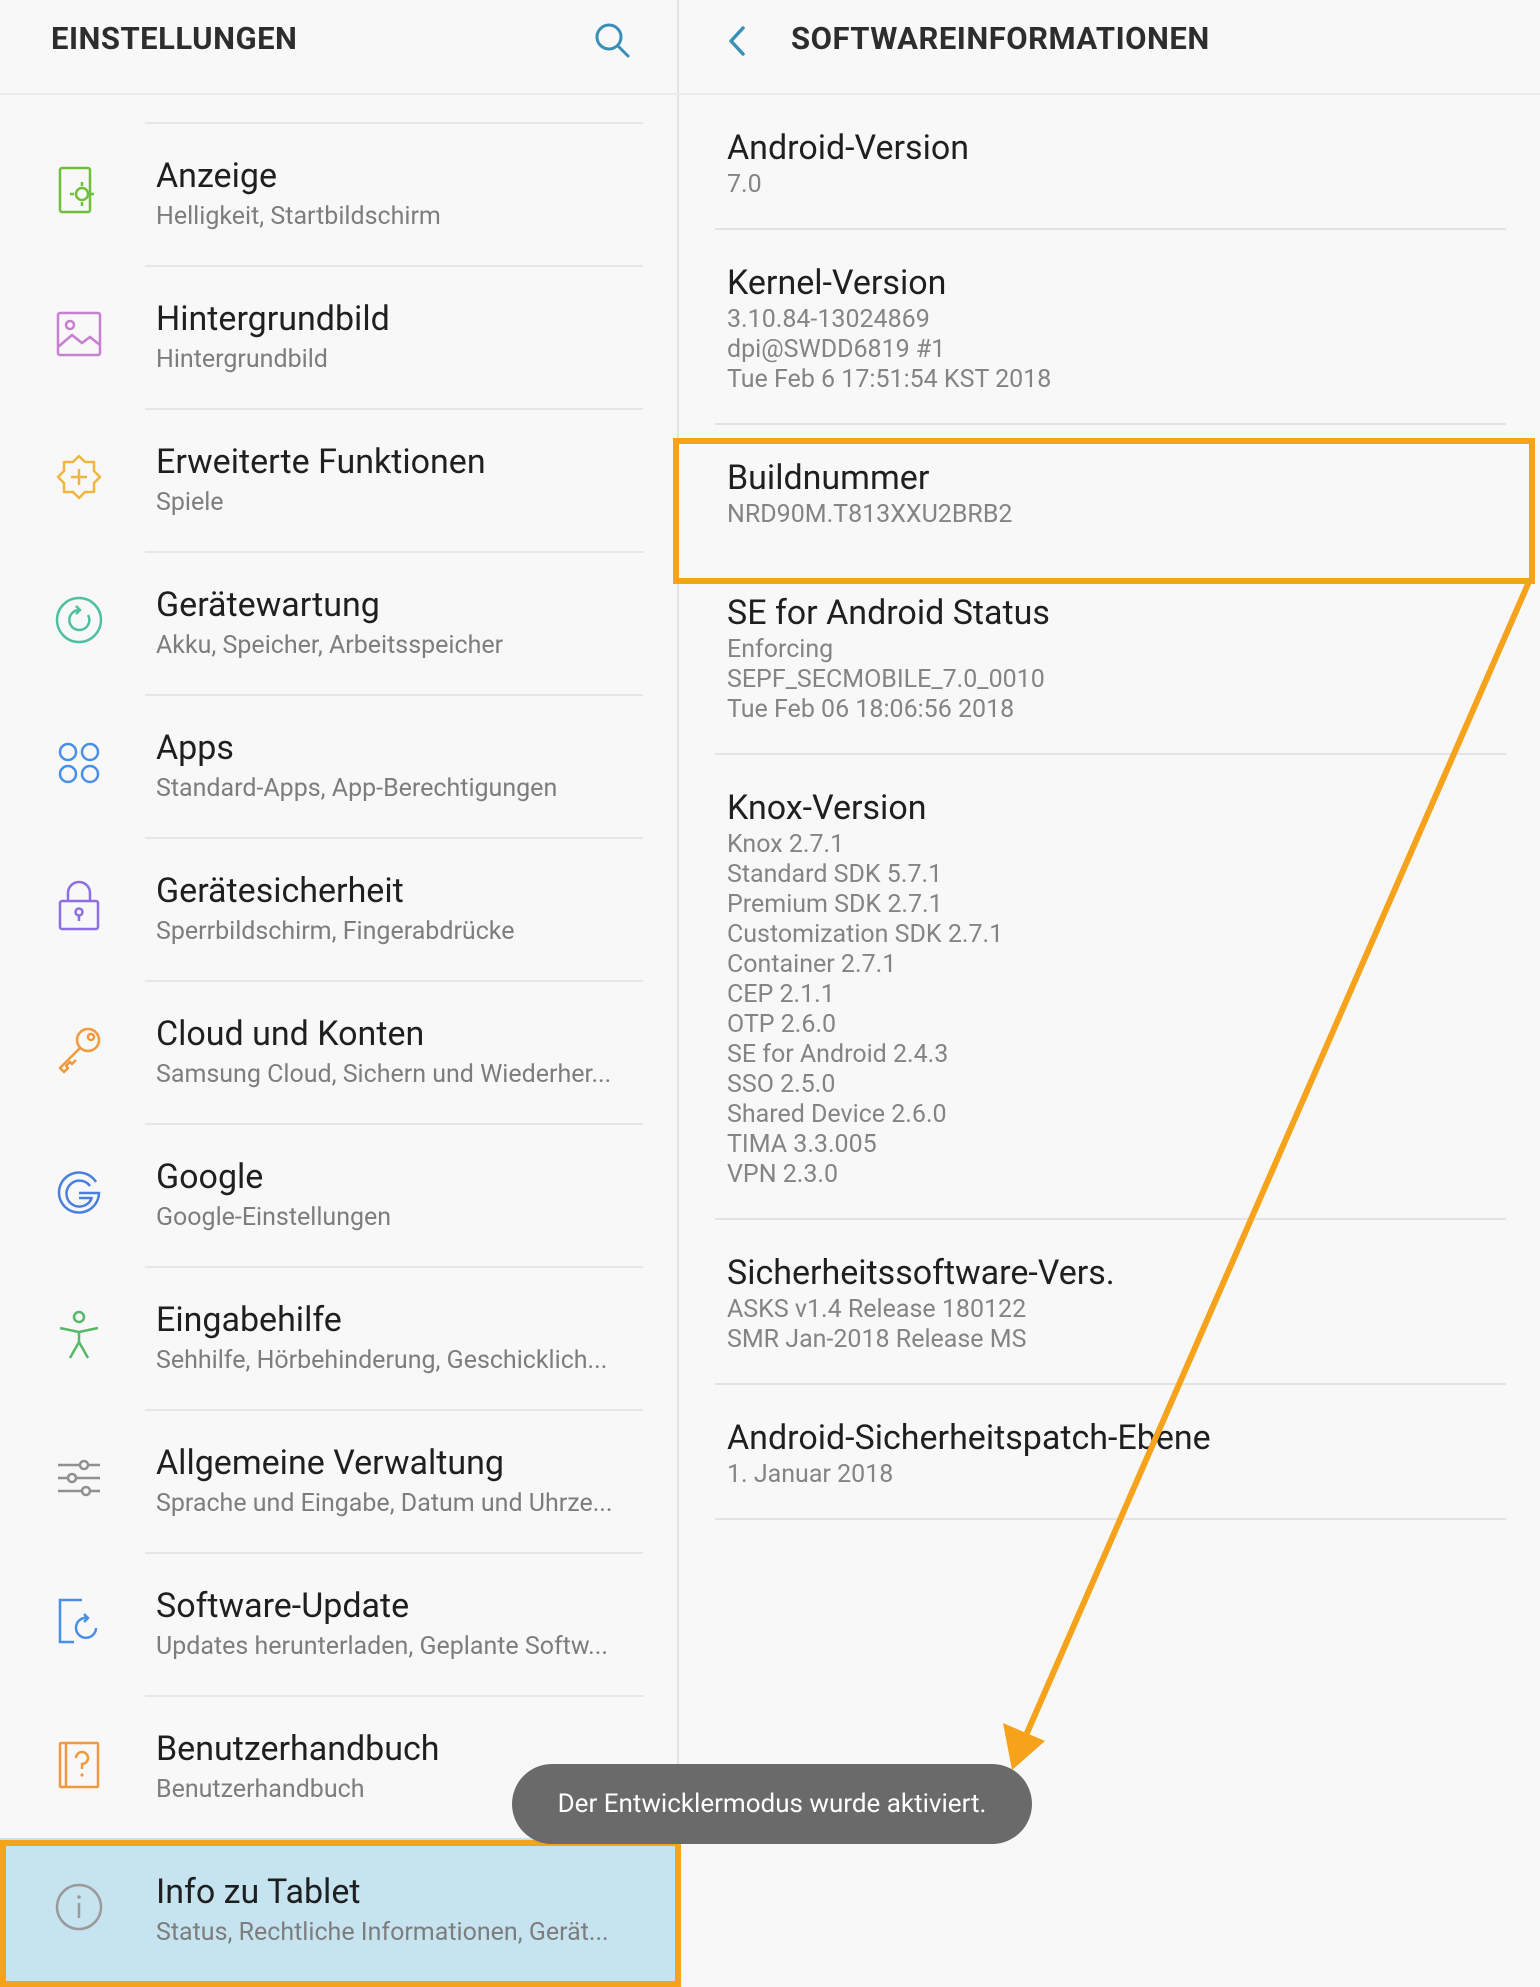  I want to click on menu-item-title: Anzeige, so click(216, 176).